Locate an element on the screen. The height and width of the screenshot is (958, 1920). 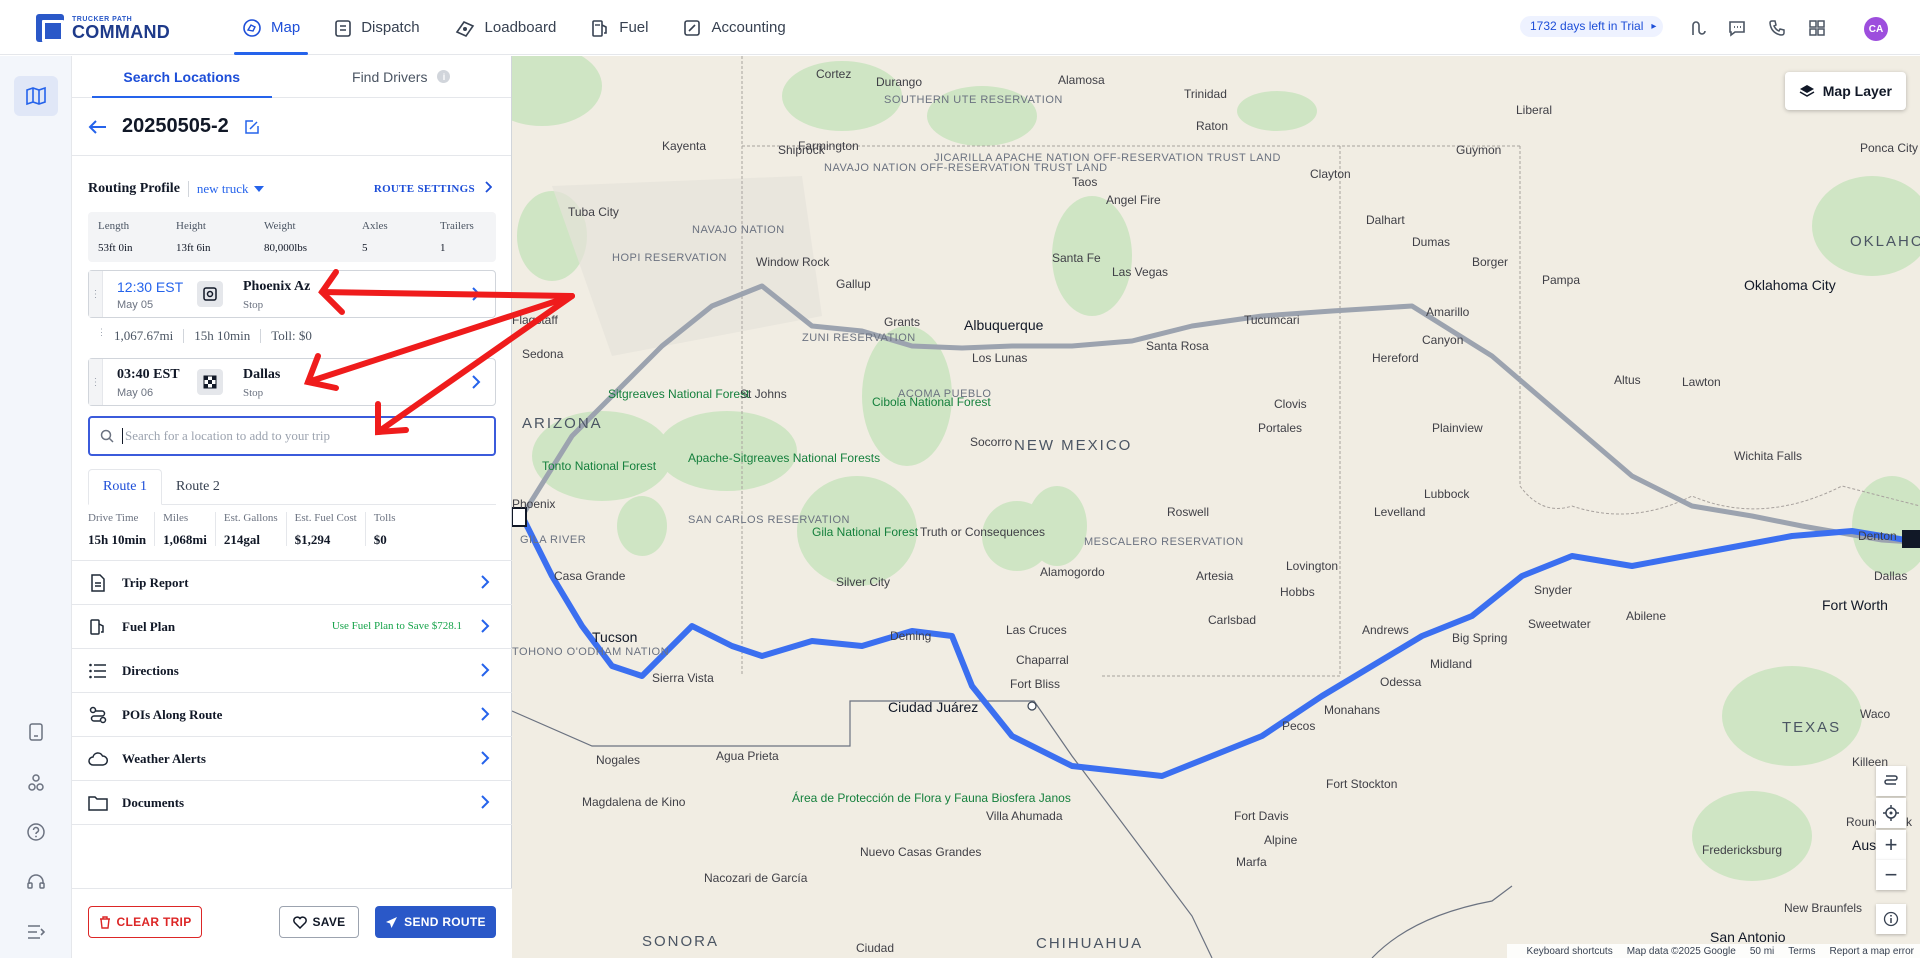
arrow-to-phoenix is located at coordinates (447, 294).